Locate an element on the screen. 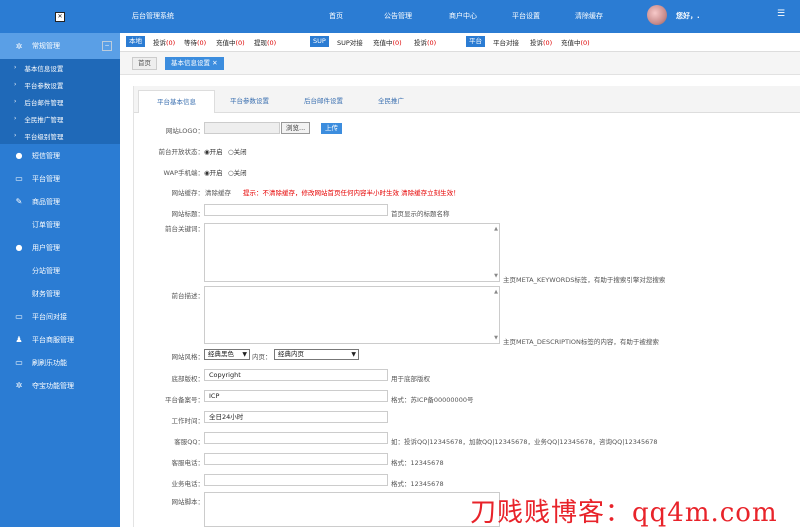  business-phone-hint: 格式：12345678 is located at coordinates (417, 484).